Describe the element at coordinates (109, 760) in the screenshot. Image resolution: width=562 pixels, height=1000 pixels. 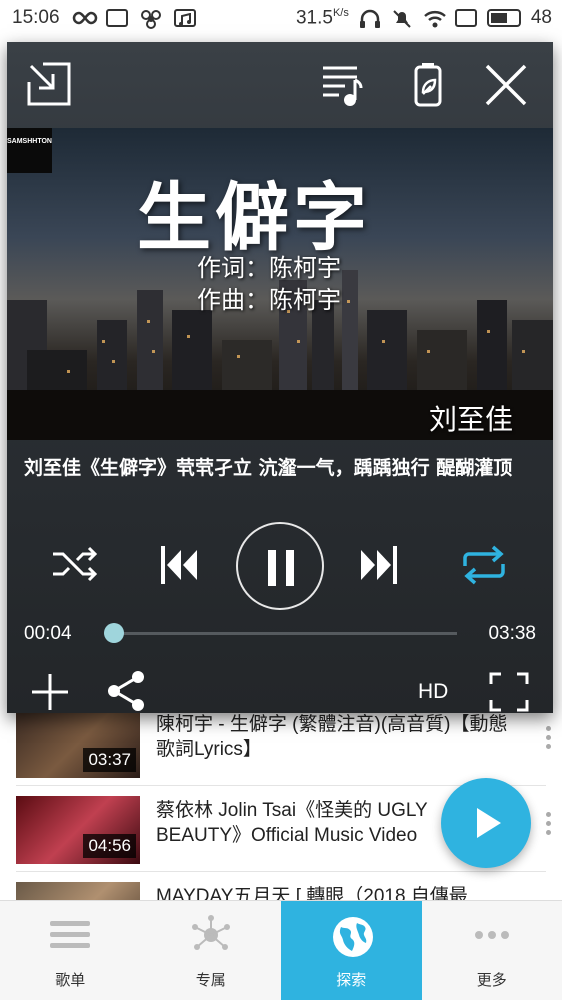
I see `duration-badge: 03:37` at that location.